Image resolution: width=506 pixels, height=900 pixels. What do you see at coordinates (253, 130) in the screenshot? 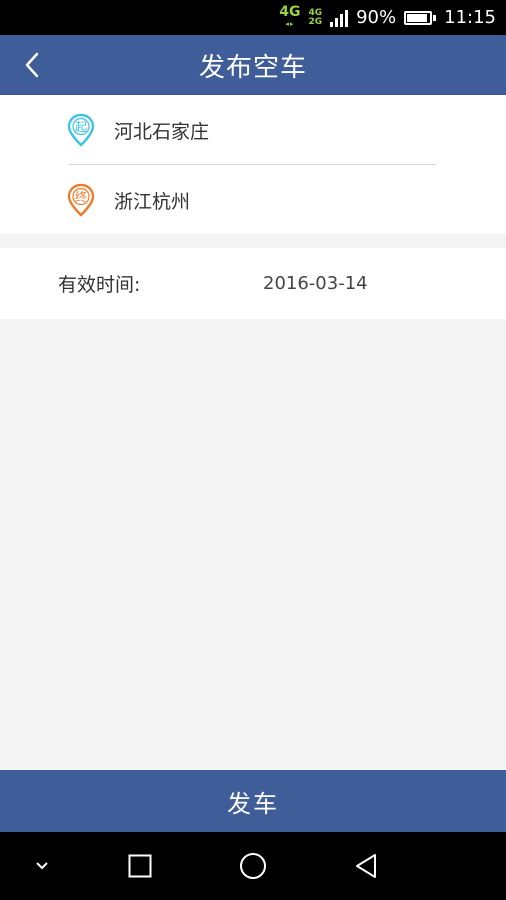
I see `start-location-row: 起 河北石家庄` at bounding box center [253, 130].